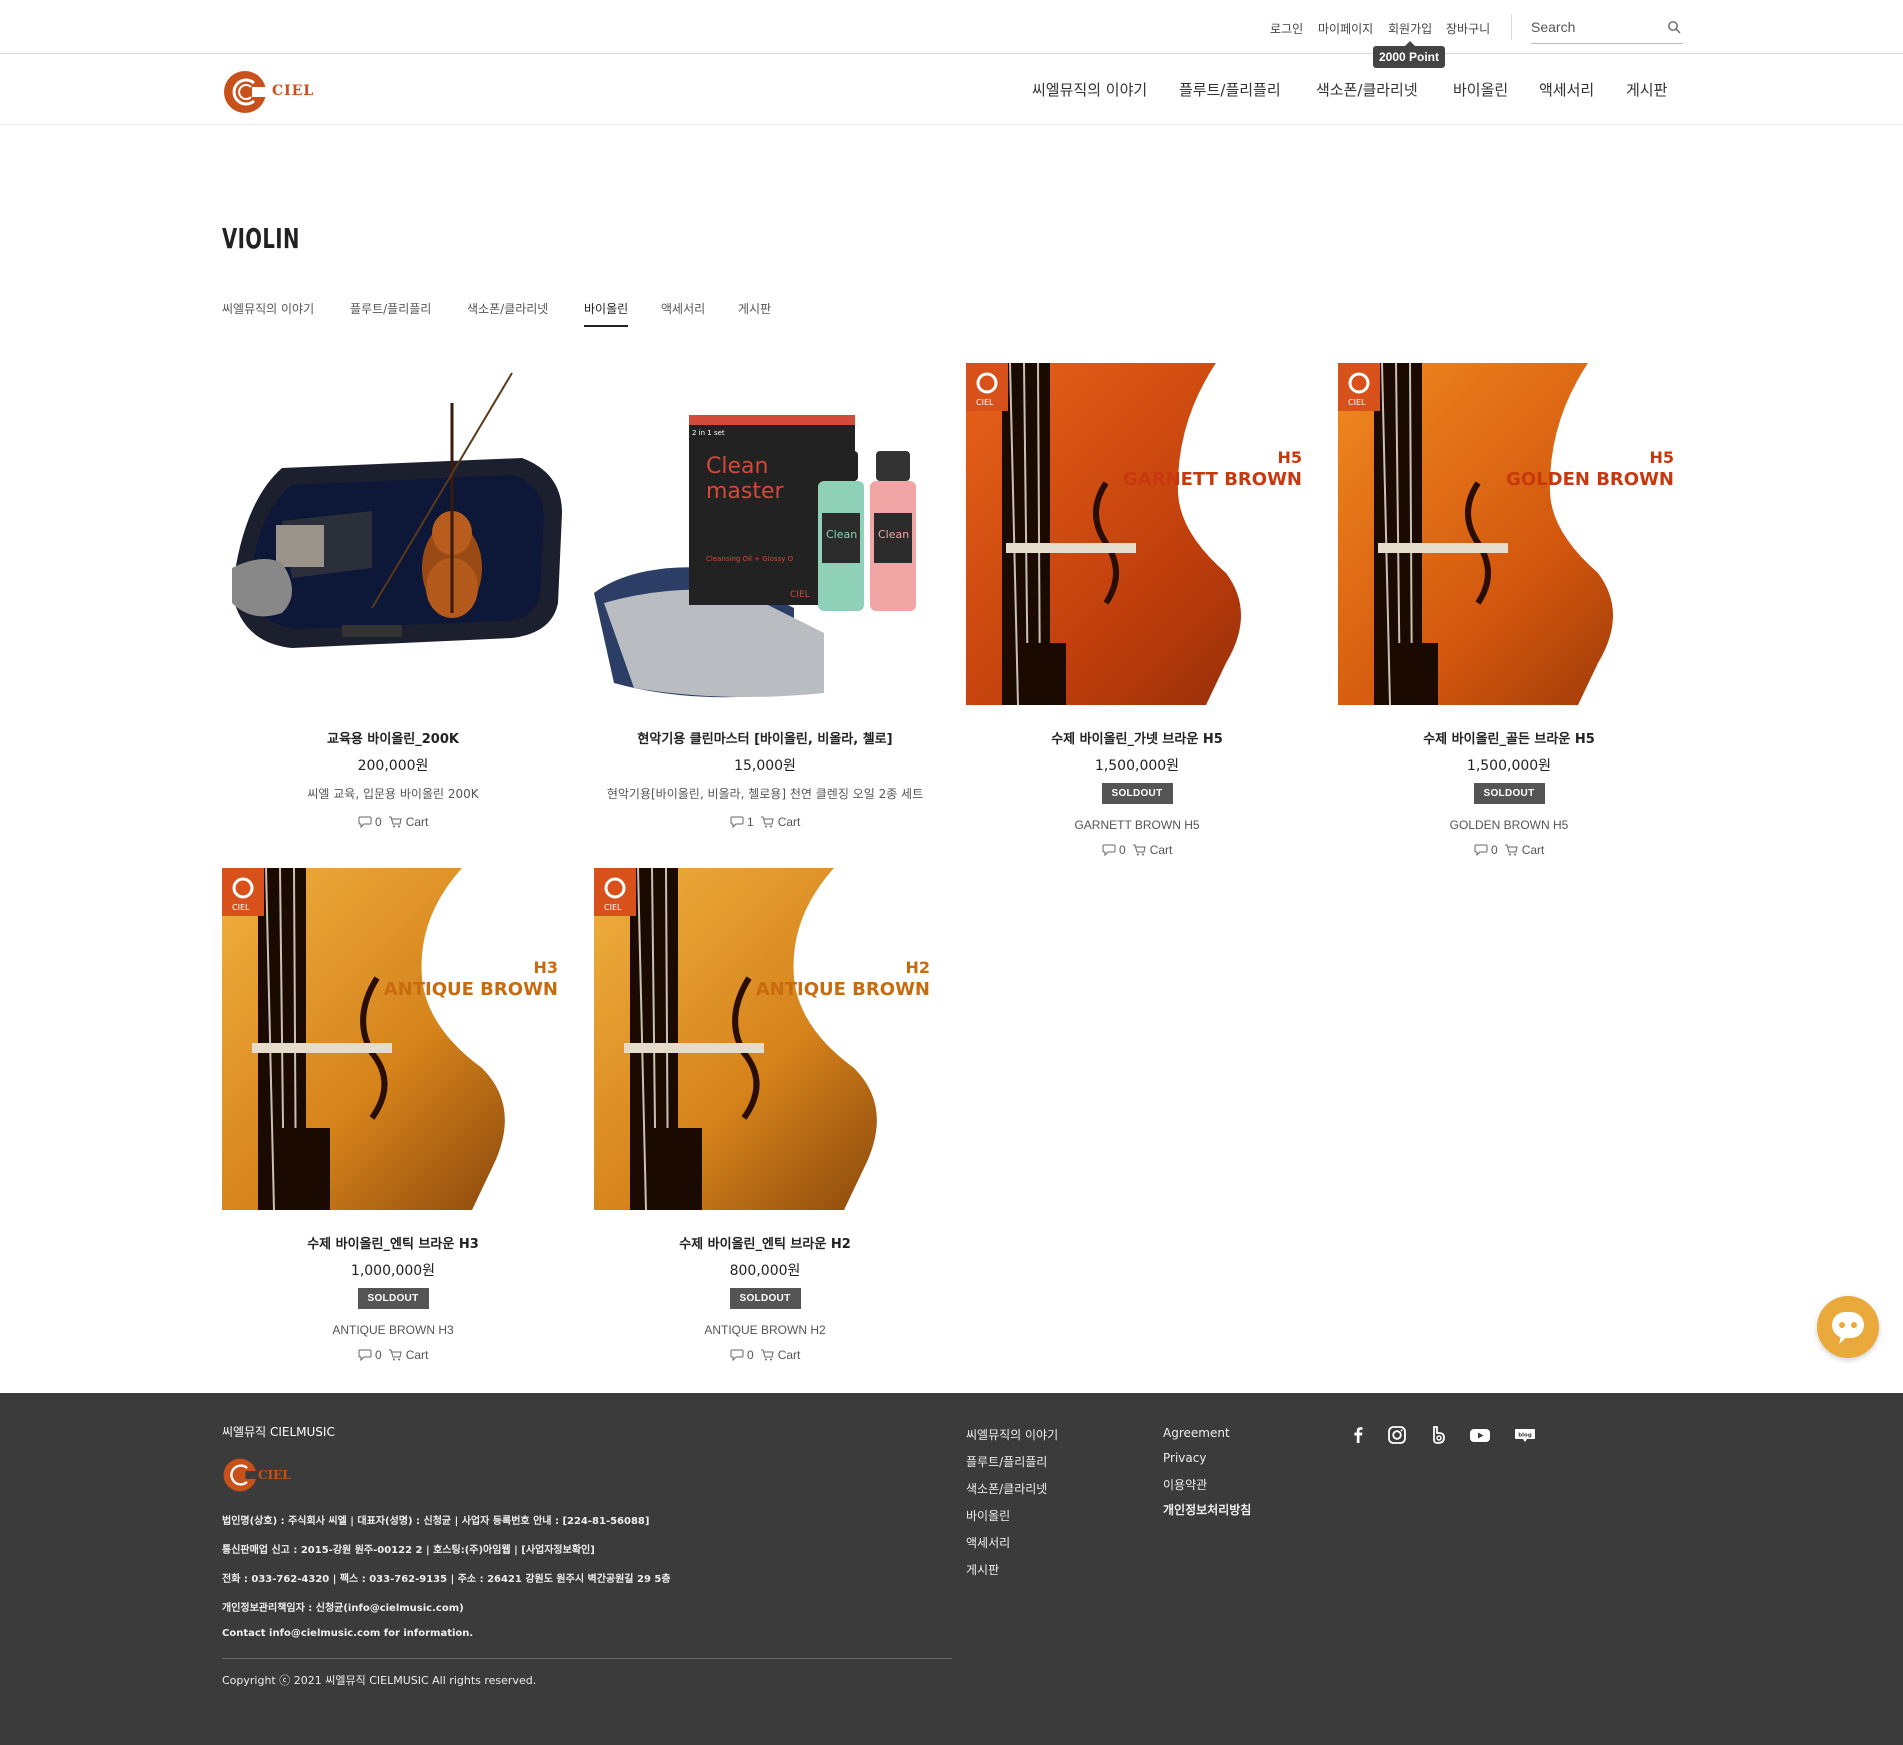 The image size is (1903, 1745). Describe the element at coordinates (1184, 1458) in the screenshot. I see `footer-privacy-link: Privacy` at that location.